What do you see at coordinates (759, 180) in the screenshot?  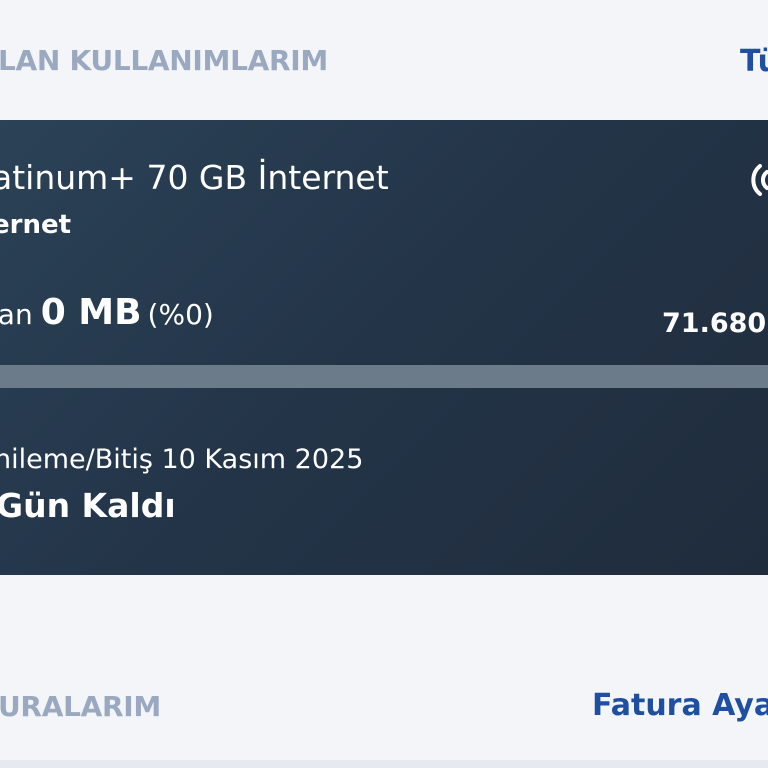 I see `wifi-icon` at bounding box center [759, 180].